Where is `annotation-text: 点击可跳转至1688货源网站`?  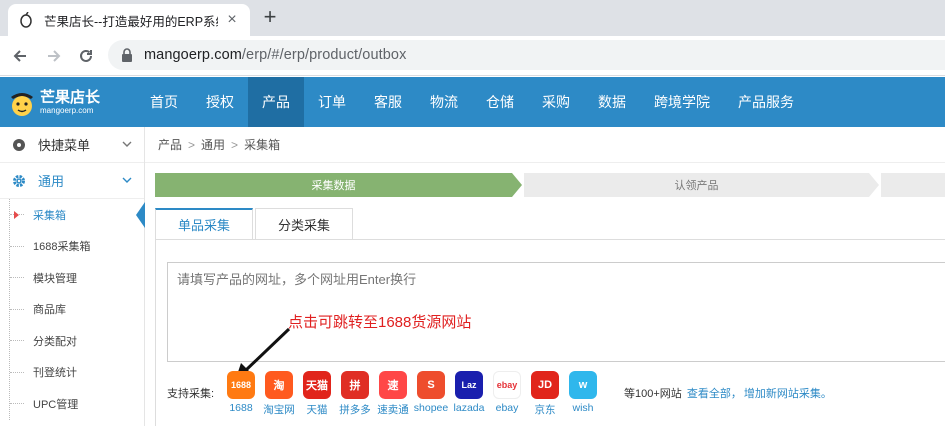
annotation-text: 点击可跳转至1688货源网站 is located at coordinates (380, 322).